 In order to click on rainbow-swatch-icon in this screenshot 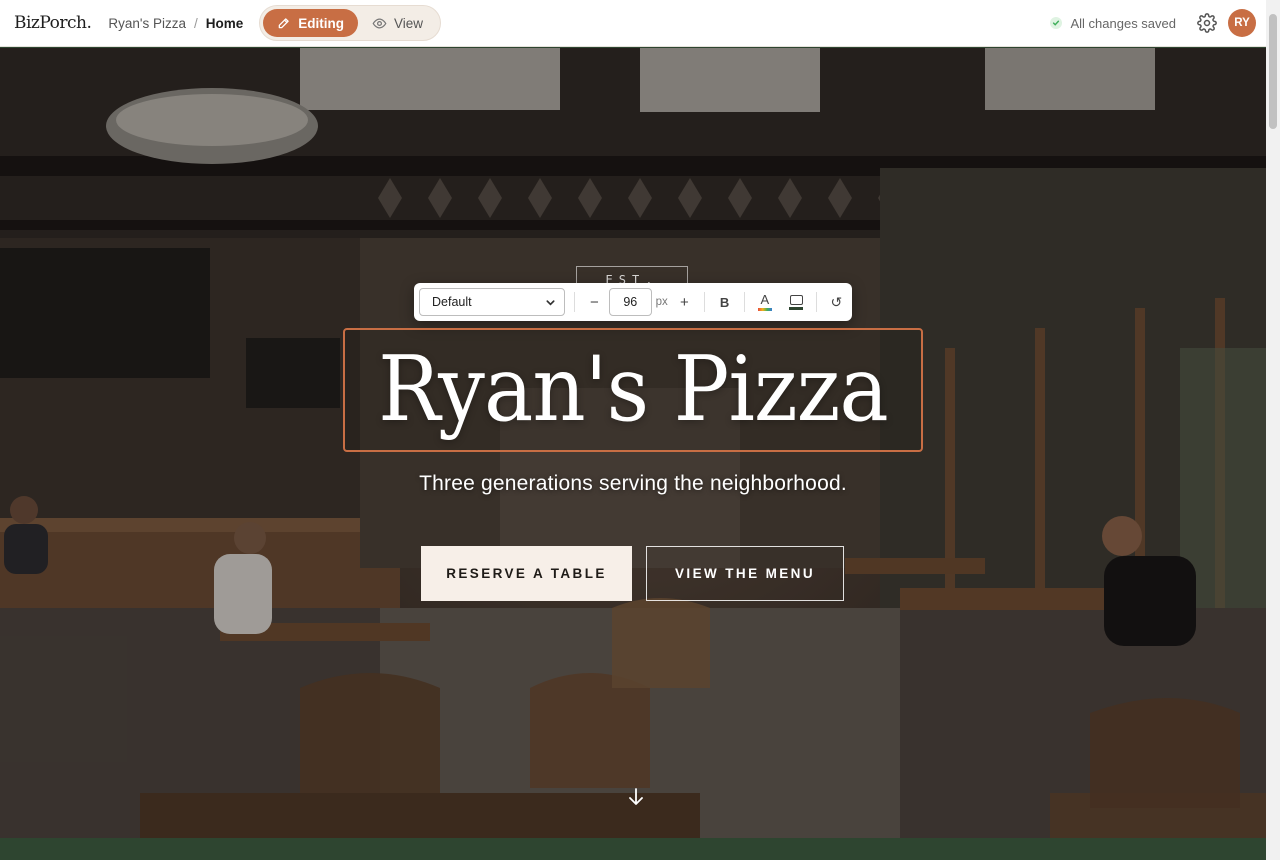, I will do `click(764, 309)`.